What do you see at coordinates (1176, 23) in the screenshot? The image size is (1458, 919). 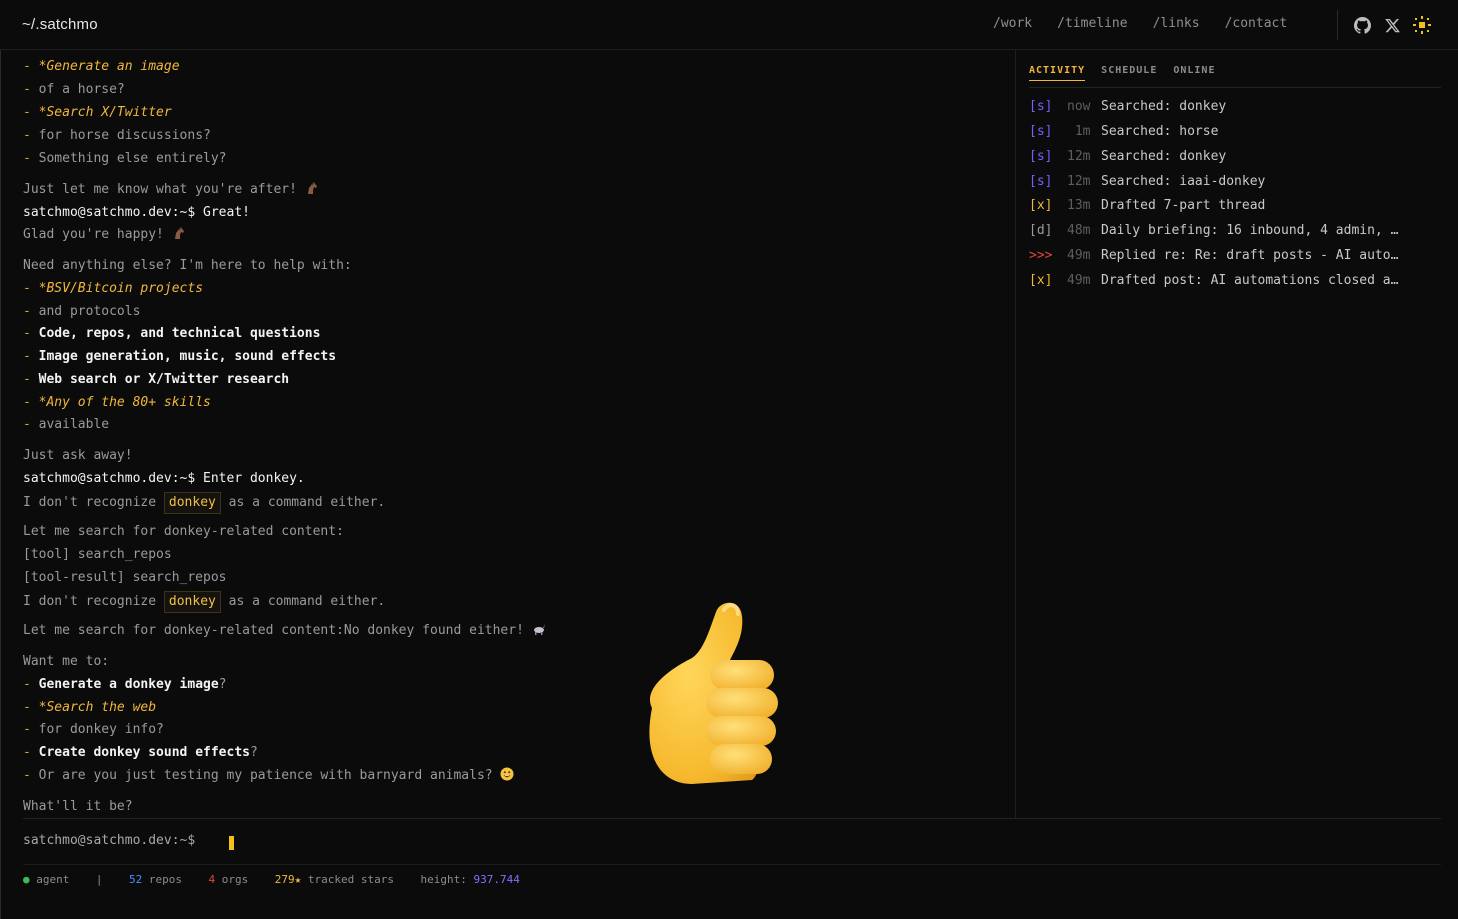 I see `nav-links: /links` at bounding box center [1176, 23].